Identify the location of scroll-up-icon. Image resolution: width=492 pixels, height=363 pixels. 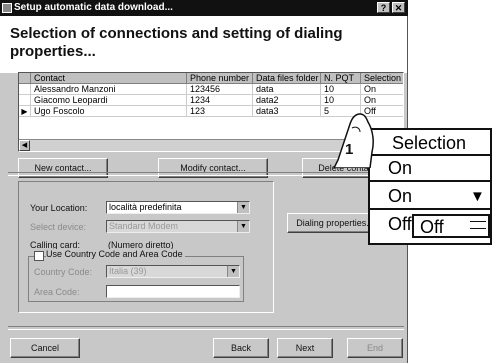
(478, 221).